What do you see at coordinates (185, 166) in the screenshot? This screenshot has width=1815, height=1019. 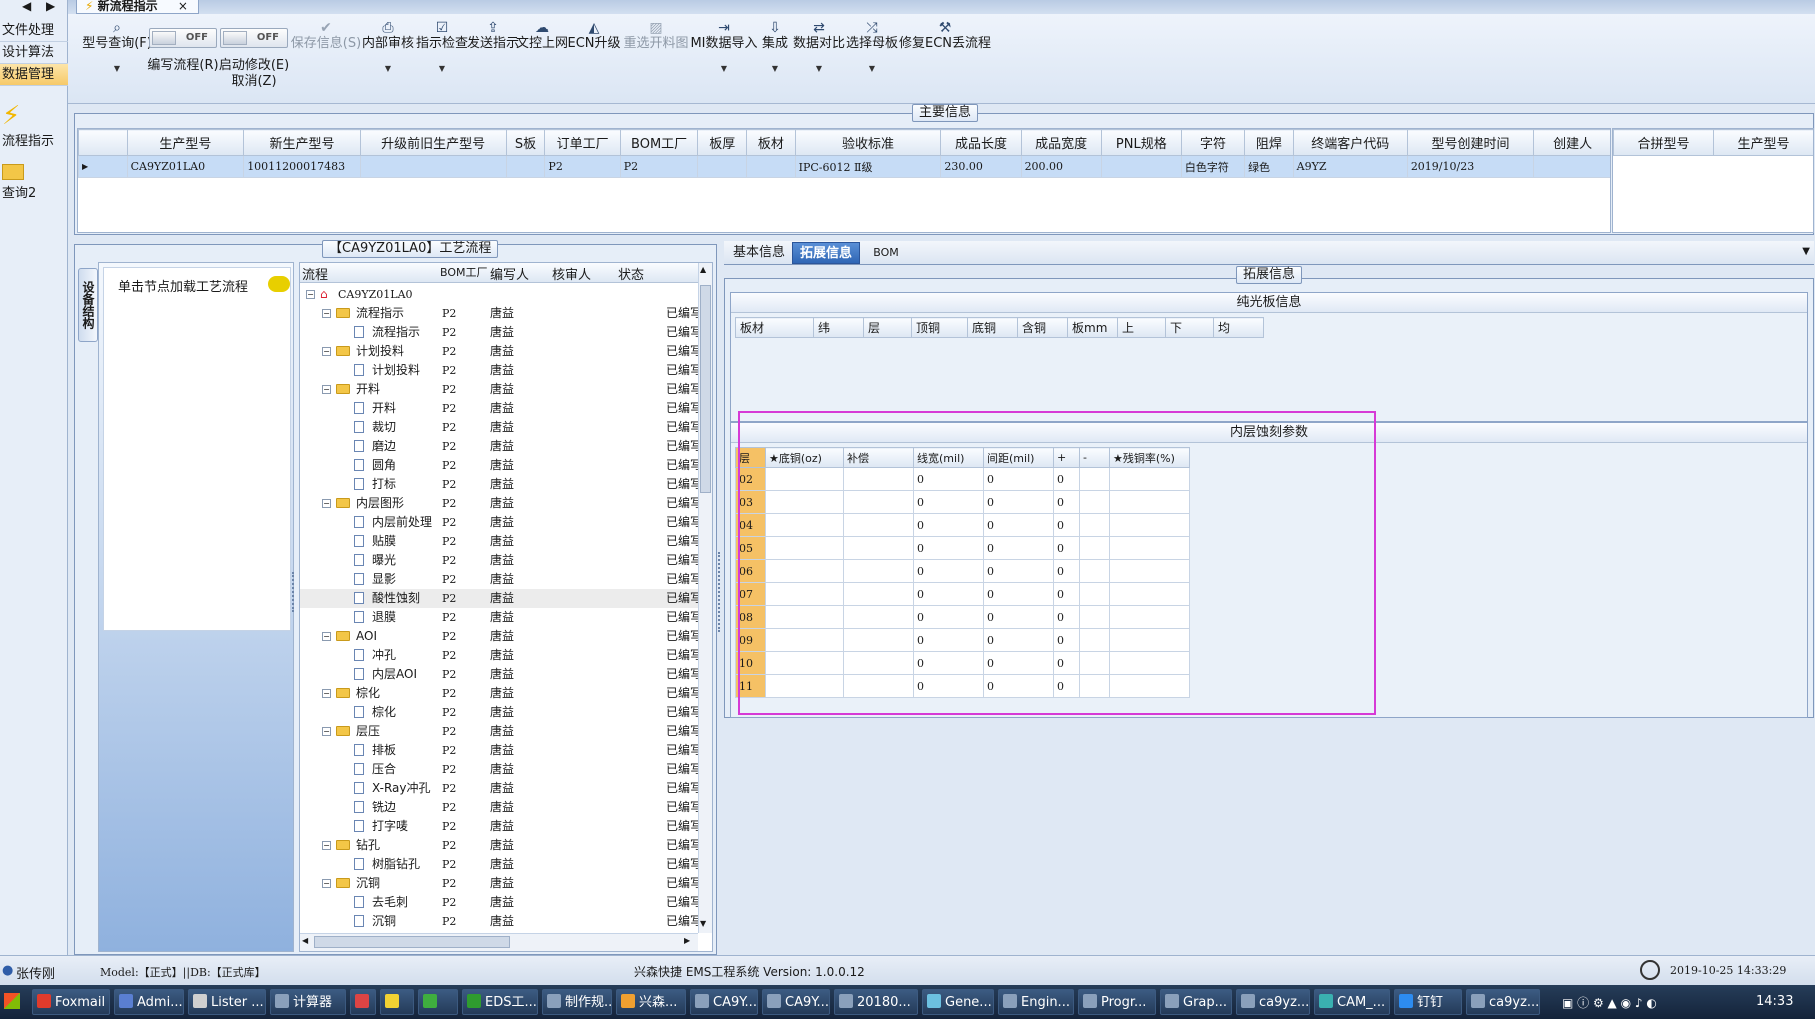 I see `main-cell: CA9YZ01LA0` at bounding box center [185, 166].